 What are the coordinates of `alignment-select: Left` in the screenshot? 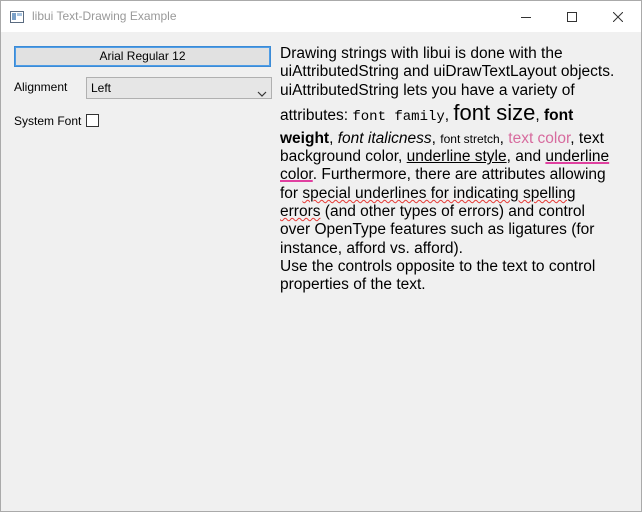 It's located at (179, 88).